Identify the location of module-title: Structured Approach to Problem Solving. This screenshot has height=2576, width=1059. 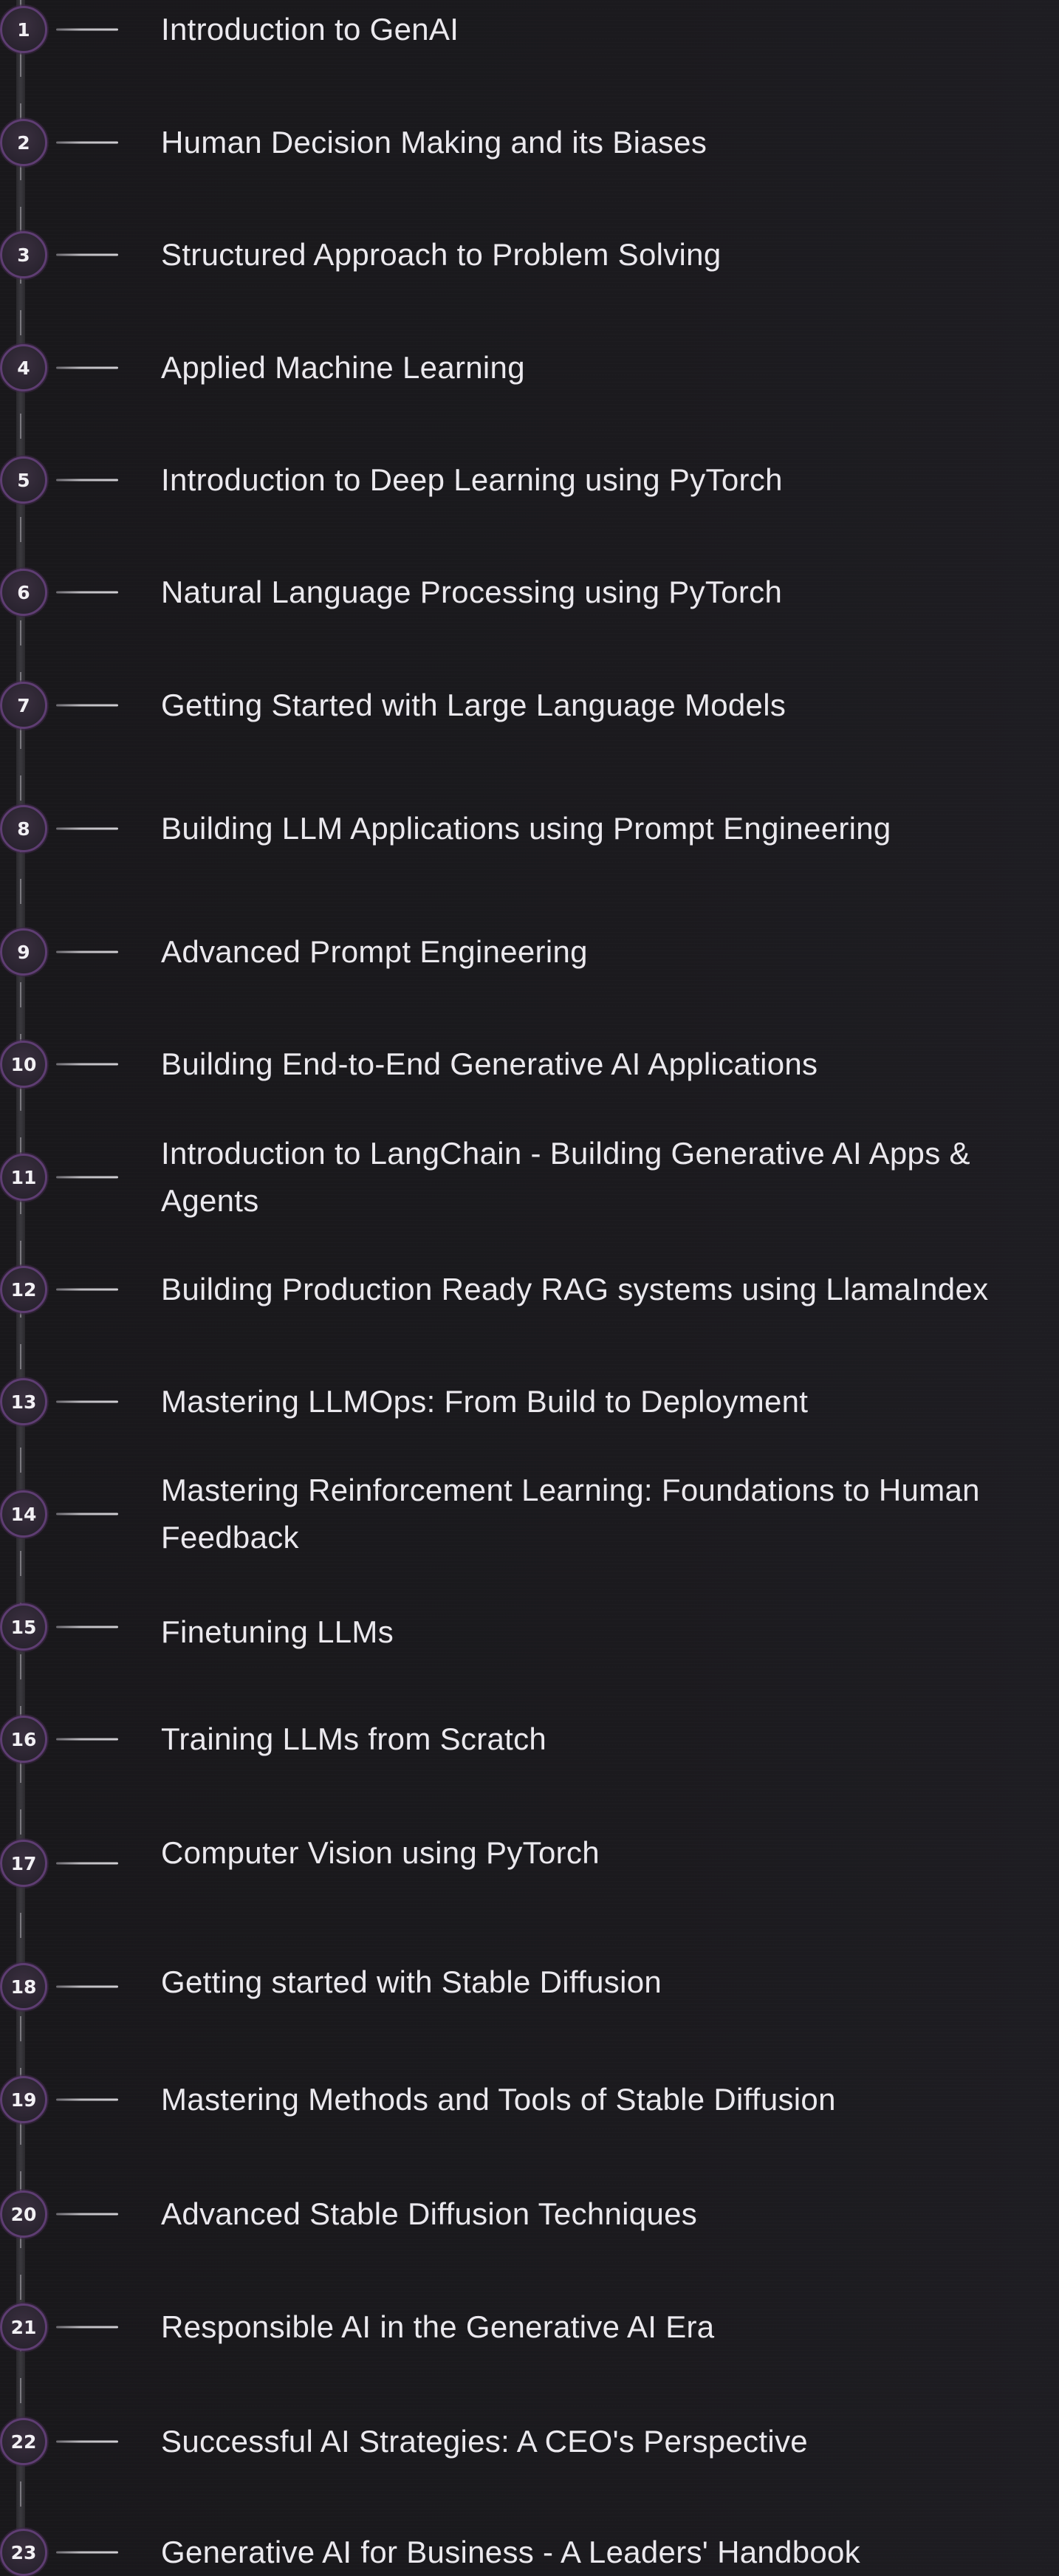
(441, 254).